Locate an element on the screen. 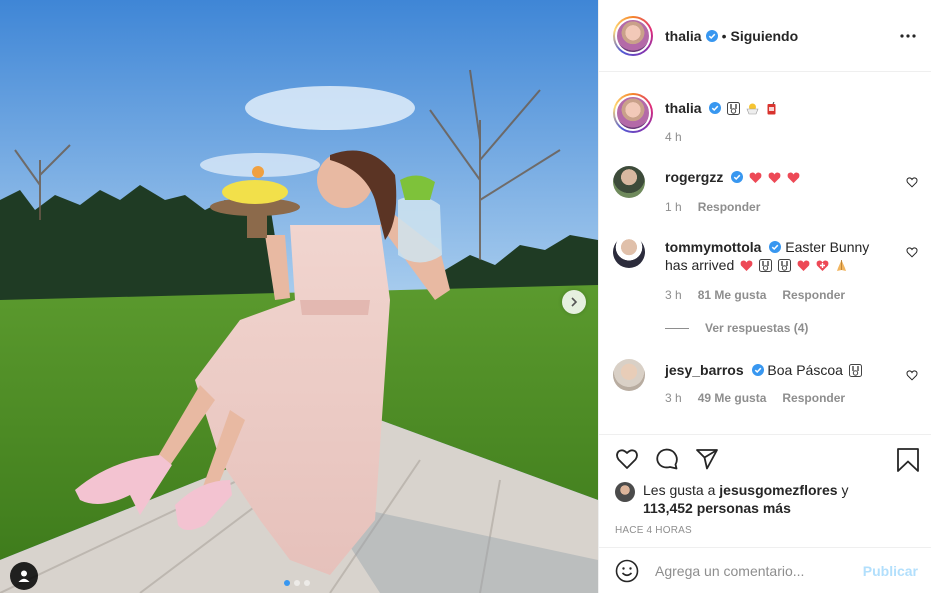 Image resolution: width=931 pixels, height=593 pixels. heart-plus-emoji-icon is located at coordinates (822, 265).